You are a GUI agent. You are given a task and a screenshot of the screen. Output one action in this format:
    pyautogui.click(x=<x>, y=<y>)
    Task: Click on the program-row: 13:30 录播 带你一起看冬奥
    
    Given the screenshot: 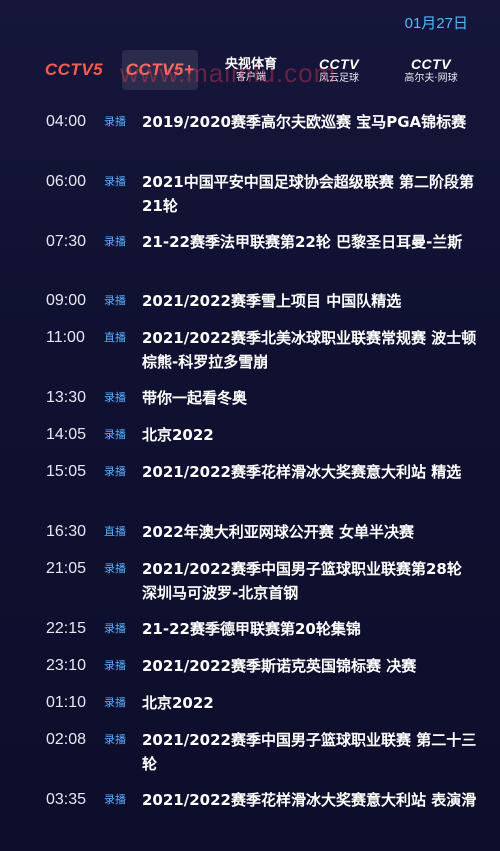 What is the action you would take?
    pyautogui.click(x=250, y=398)
    